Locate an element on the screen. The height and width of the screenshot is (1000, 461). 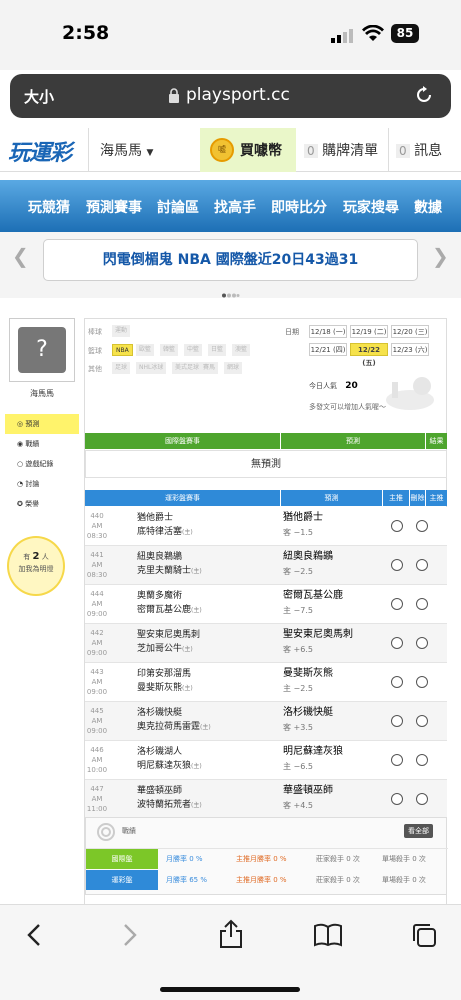
prediction-line: 客 −1.5 is located at coordinates (298, 532).